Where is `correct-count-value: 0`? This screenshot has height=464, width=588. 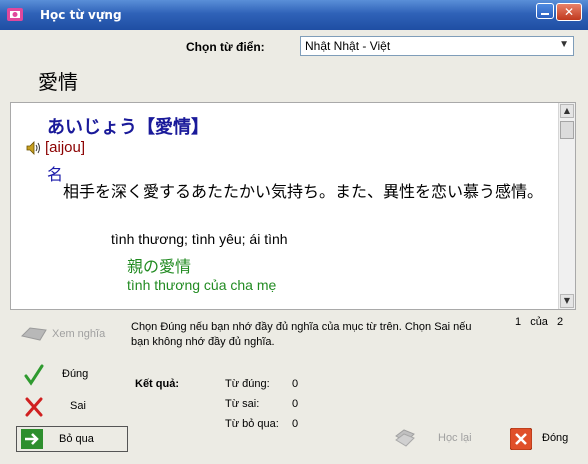
correct-count-value: 0 is located at coordinates (295, 384).